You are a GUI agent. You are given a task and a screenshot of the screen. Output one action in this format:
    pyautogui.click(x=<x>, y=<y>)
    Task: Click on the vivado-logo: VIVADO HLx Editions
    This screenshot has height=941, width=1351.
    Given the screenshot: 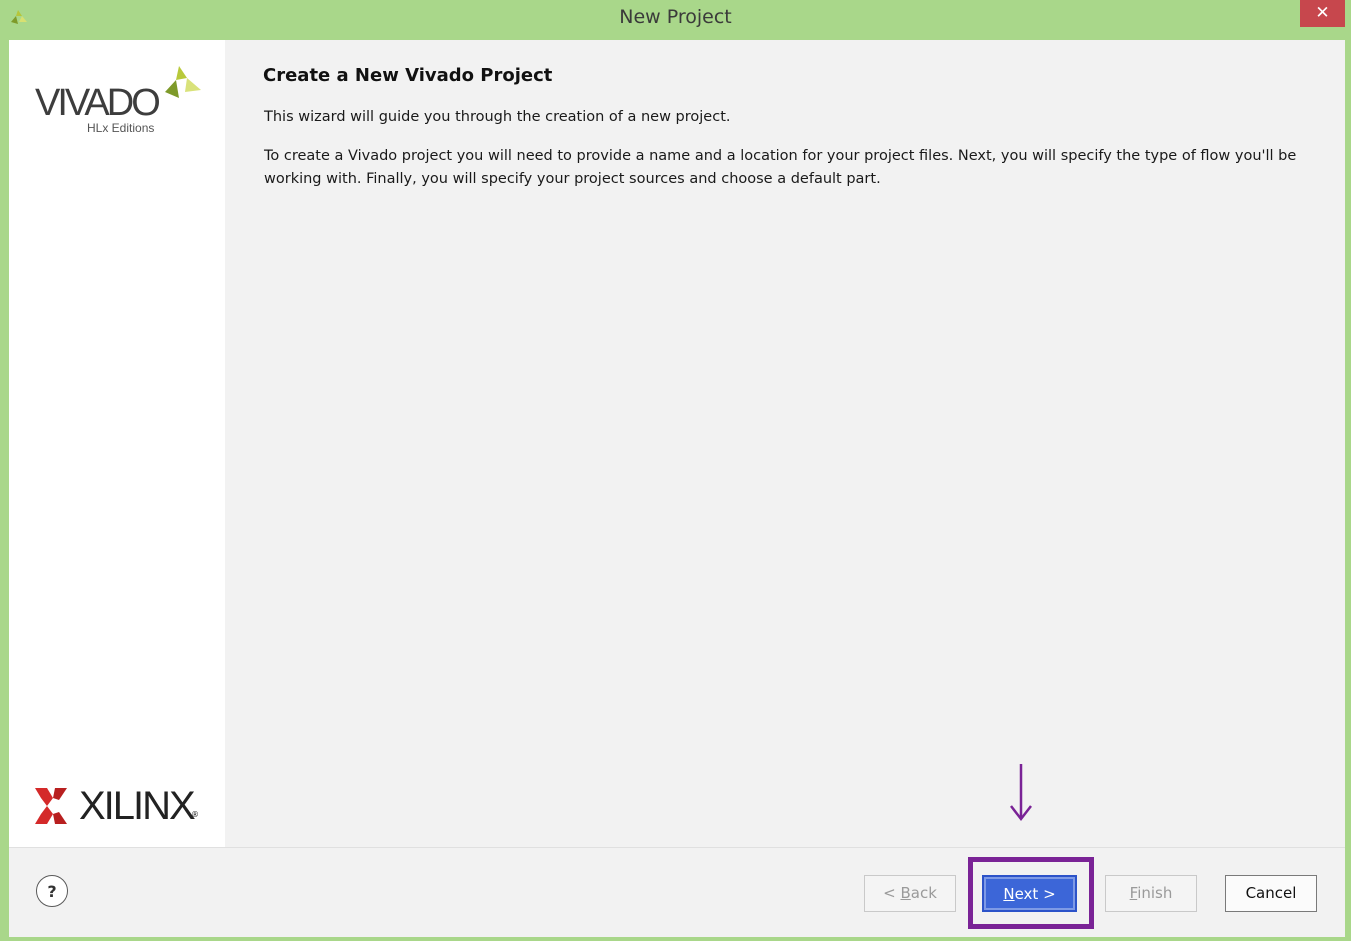 What is the action you would take?
    pyautogui.click(x=120, y=104)
    